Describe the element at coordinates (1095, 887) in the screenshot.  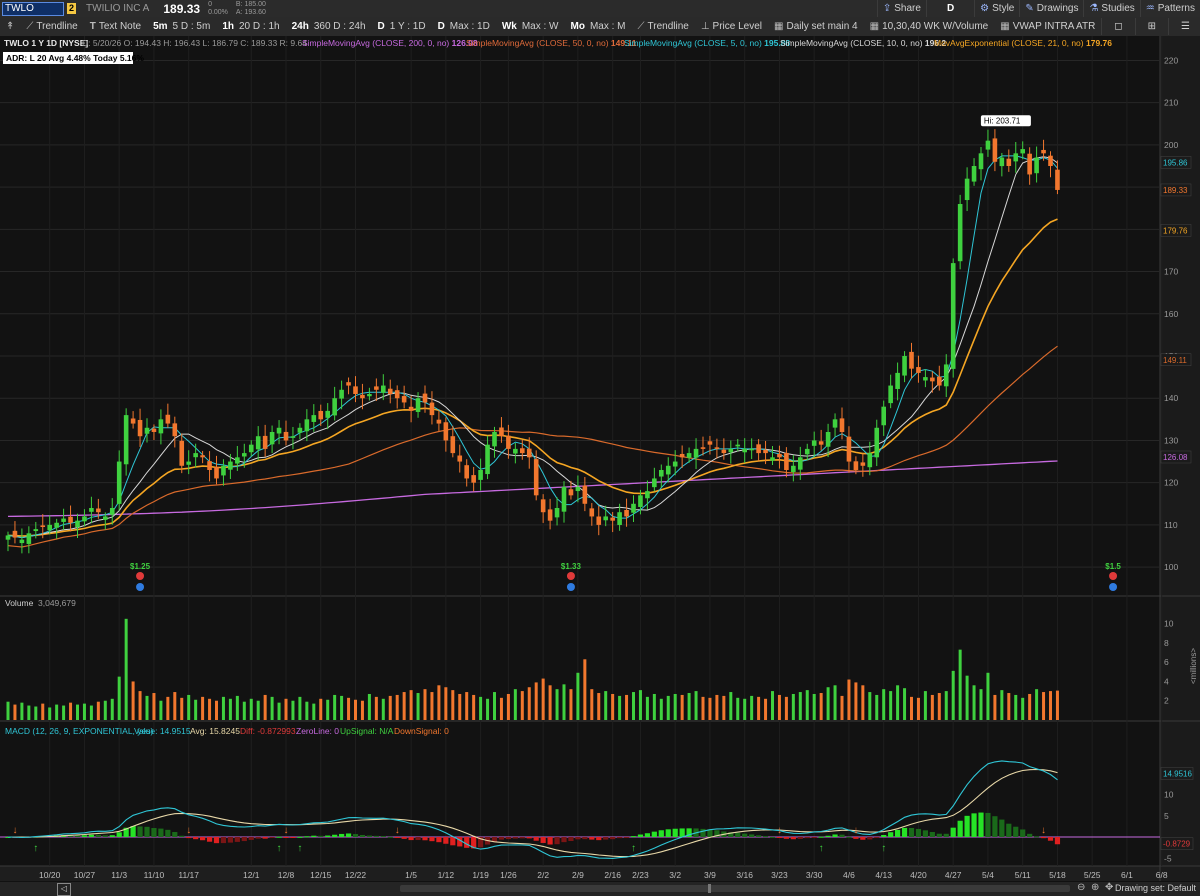
I see `zoom-in-icon: ⊕` at that location.